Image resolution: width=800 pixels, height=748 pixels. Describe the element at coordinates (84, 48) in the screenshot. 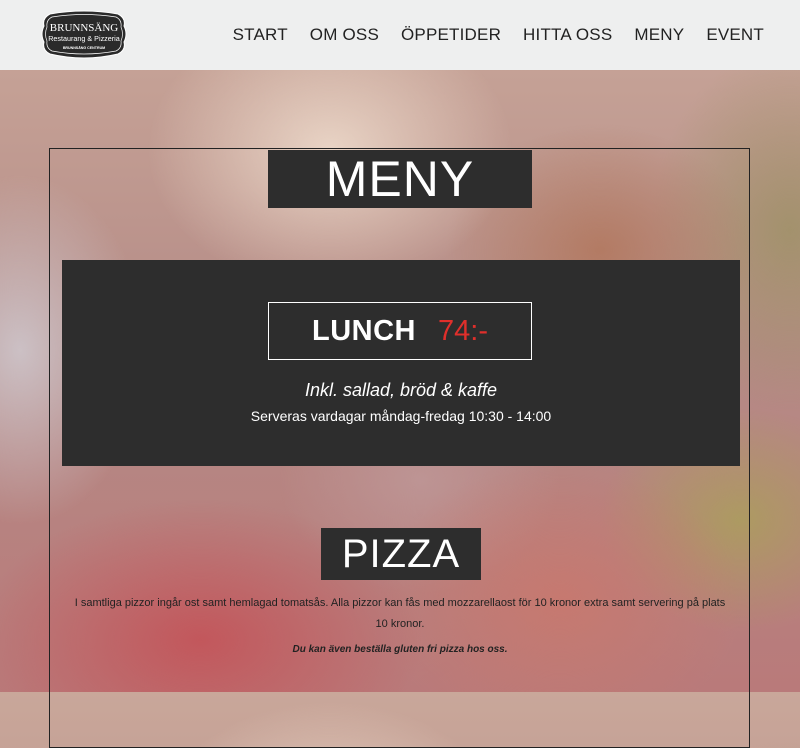

I see `logo-location: BRUNNSÄNG CENTRUM` at that location.